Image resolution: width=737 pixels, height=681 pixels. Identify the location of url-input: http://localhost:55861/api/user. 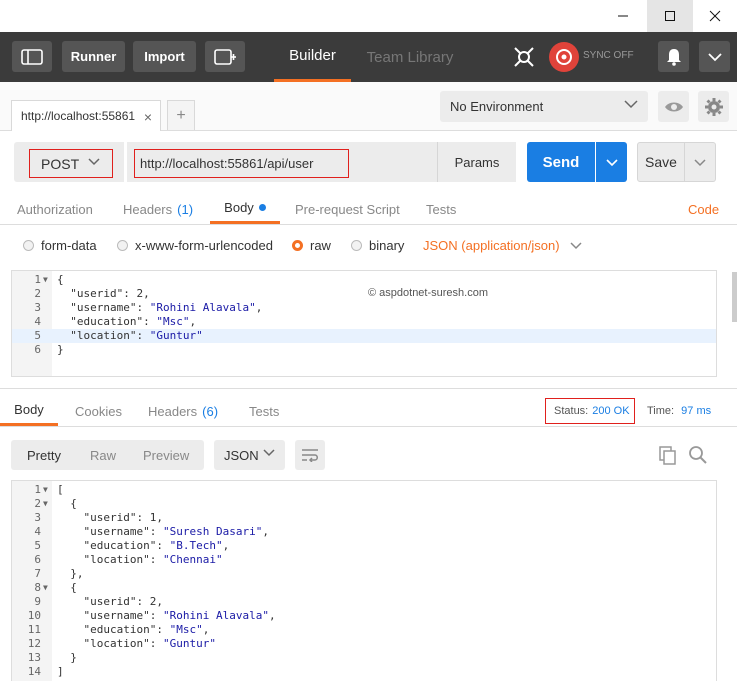
(241, 163).